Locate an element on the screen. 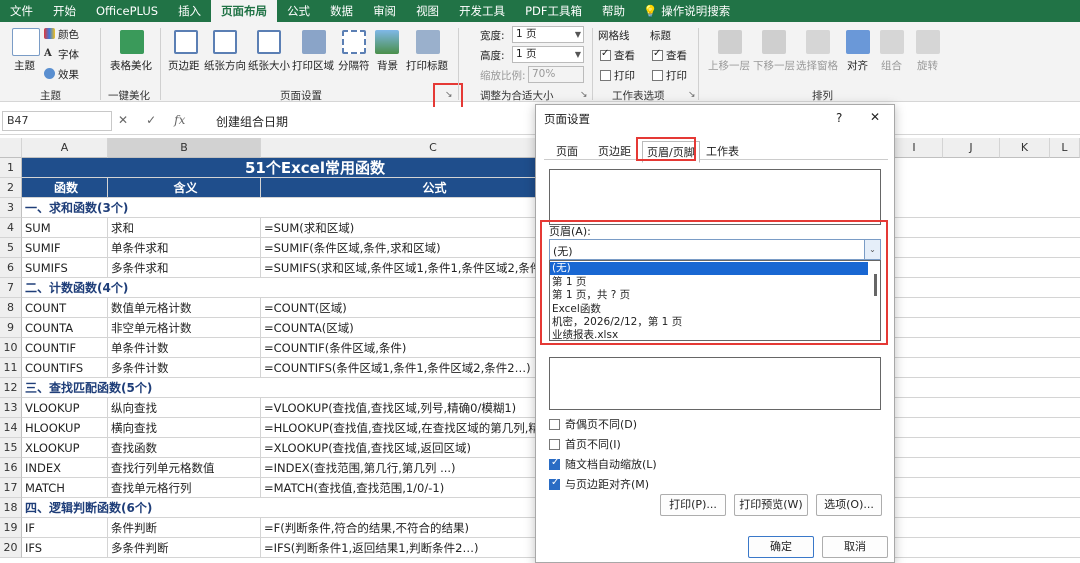 This screenshot has height=563, width=1080. table-cell: INDEX is located at coordinates (65, 468).